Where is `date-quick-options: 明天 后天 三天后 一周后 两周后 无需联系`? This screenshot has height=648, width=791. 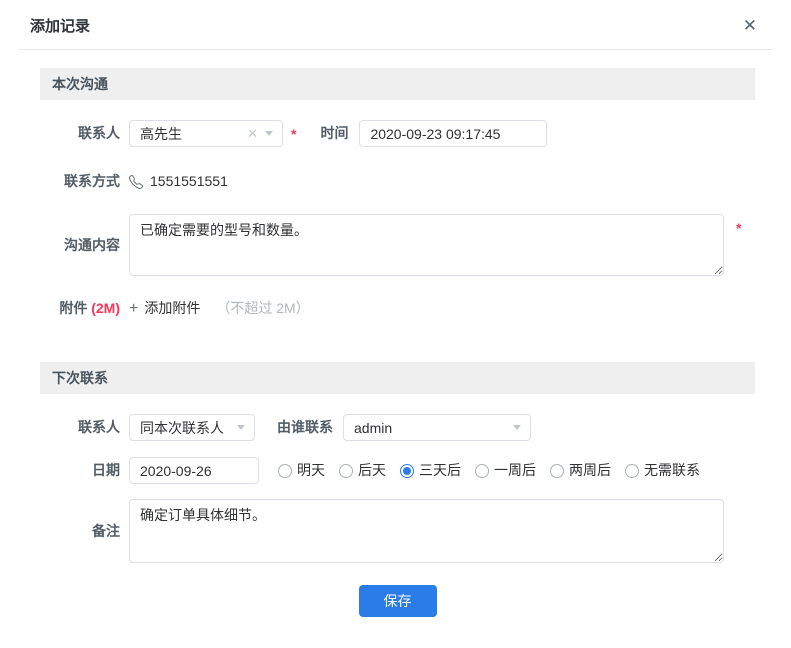 date-quick-options: 明天 后天 三天后 一周后 两周后 无需联系 is located at coordinates (489, 470).